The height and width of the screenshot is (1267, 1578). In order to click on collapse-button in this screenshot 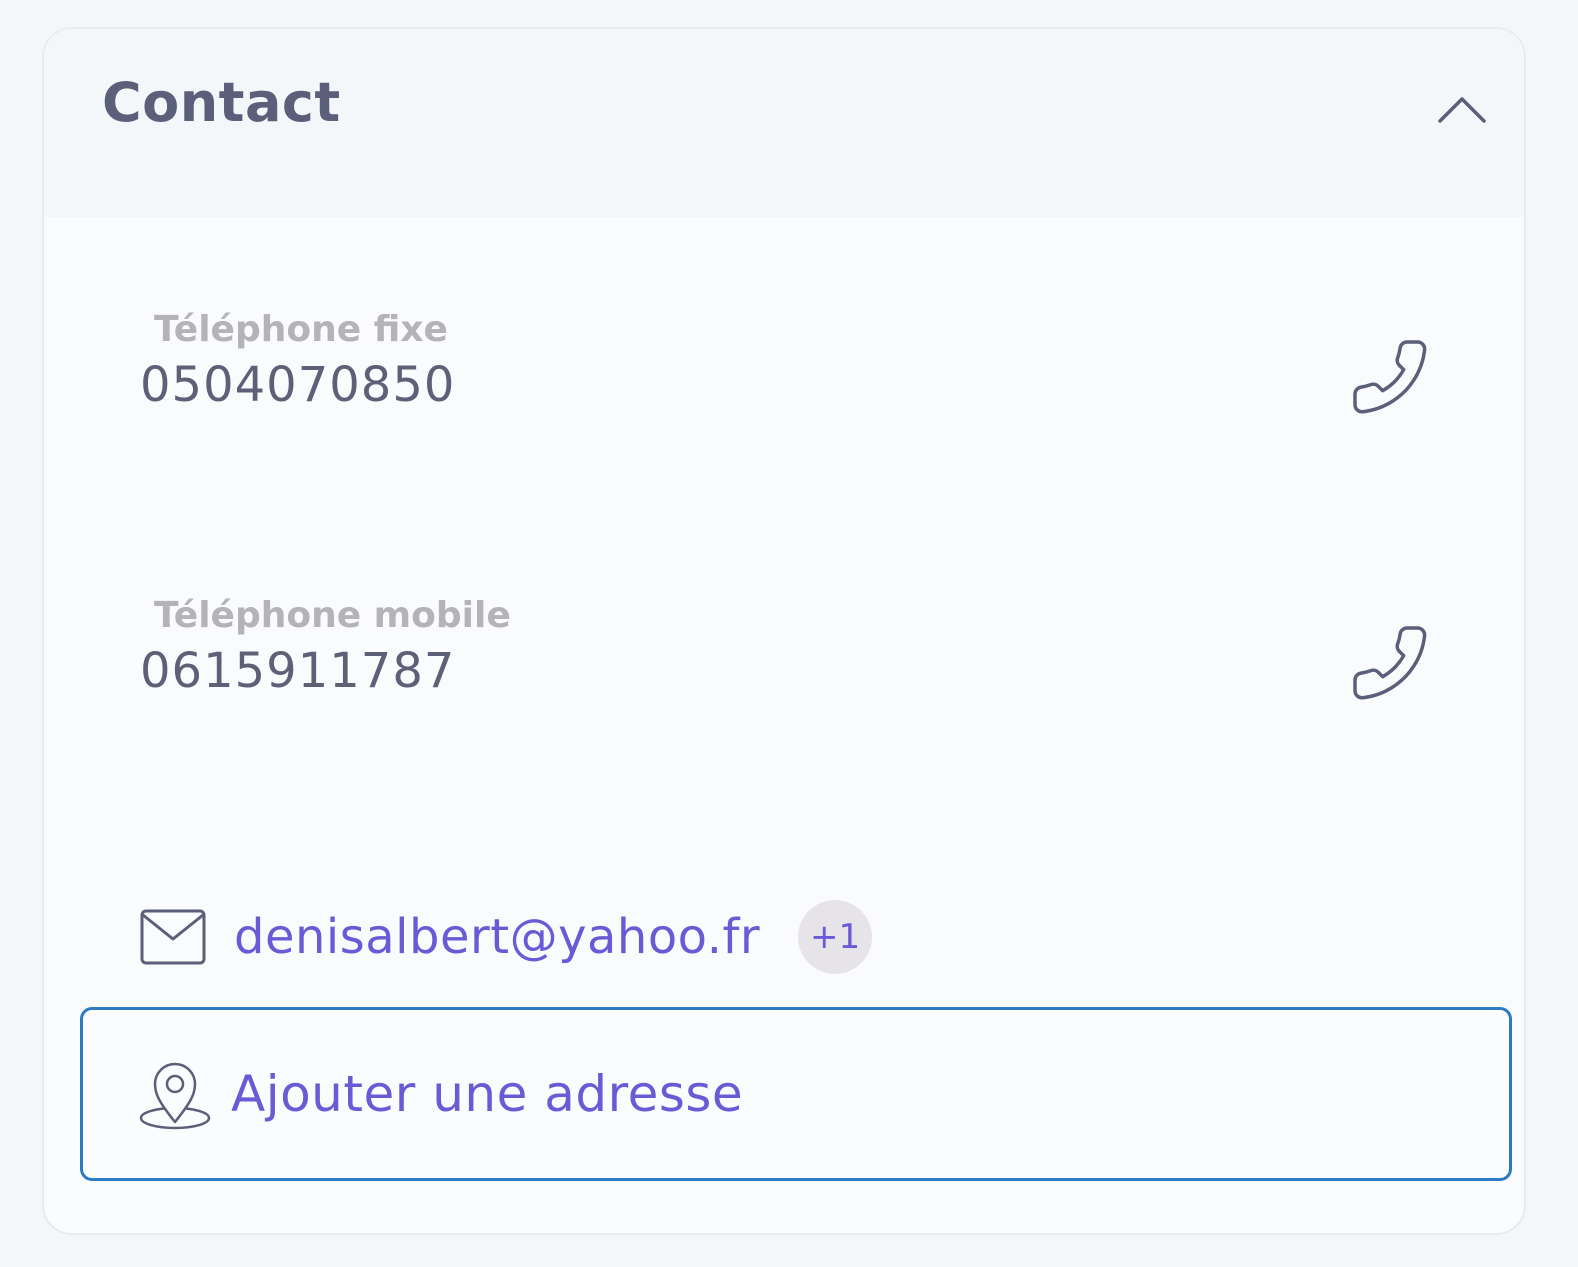, I will do `click(1462, 109)`.